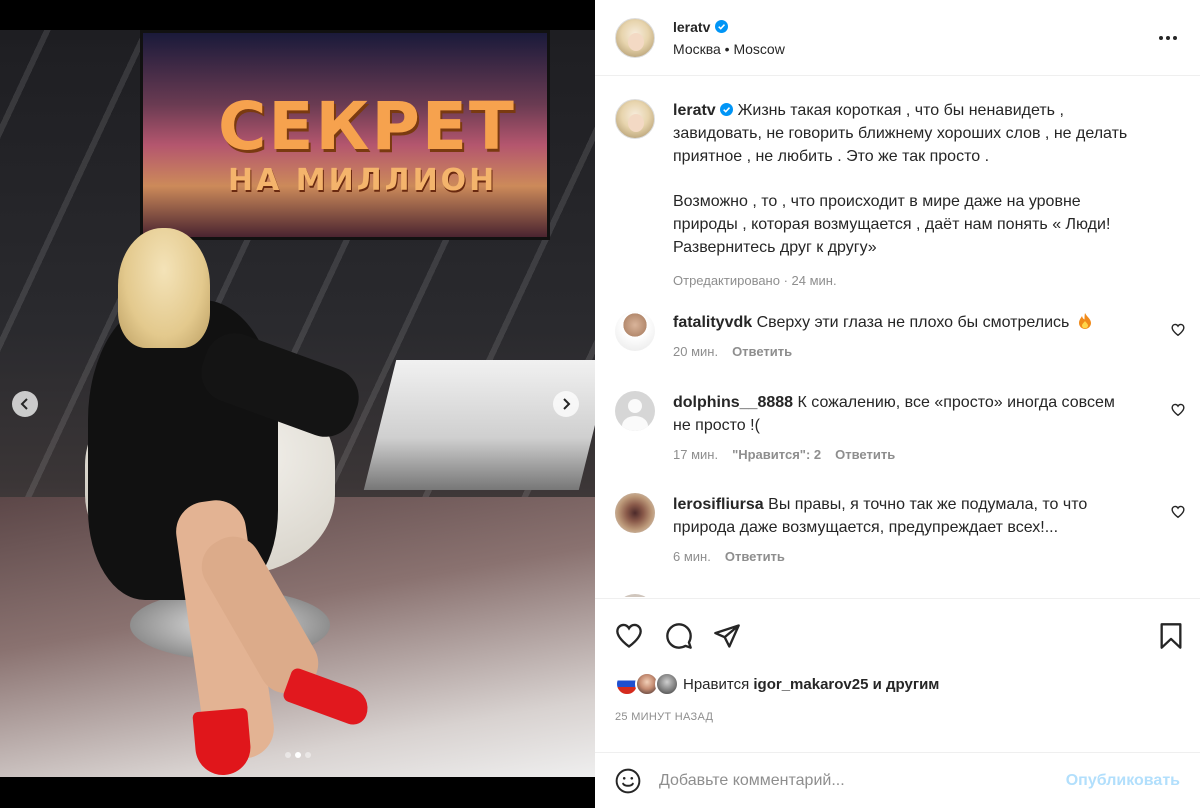 This screenshot has width=1200, height=808. What do you see at coordinates (716, 684) in the screenshot?
I see `likes-prefix: Нравится` at bounding box center [716, 684].